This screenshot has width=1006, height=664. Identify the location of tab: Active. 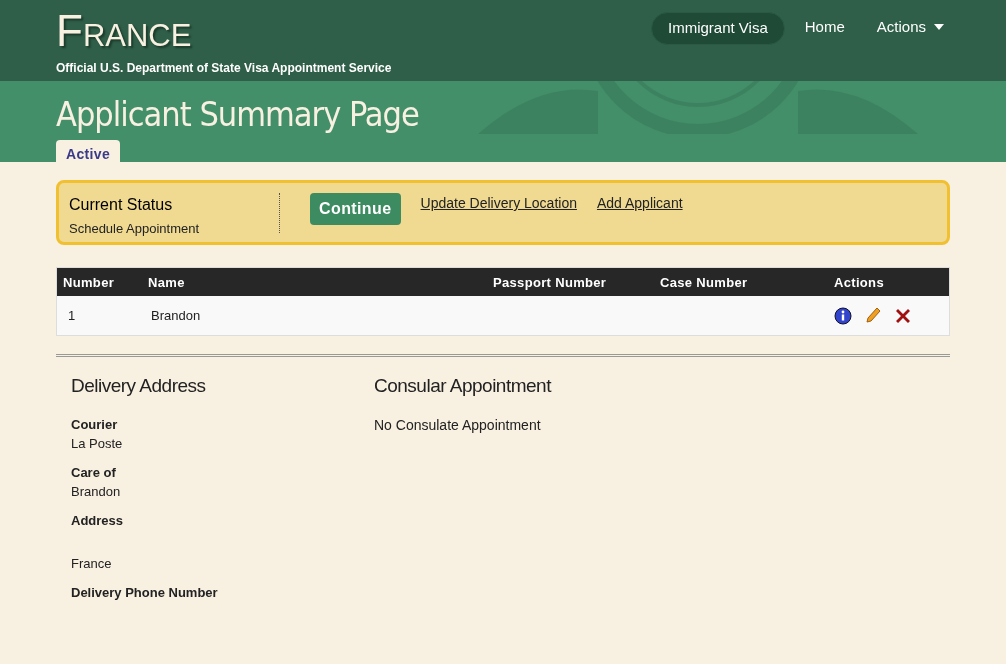
(88, 151).